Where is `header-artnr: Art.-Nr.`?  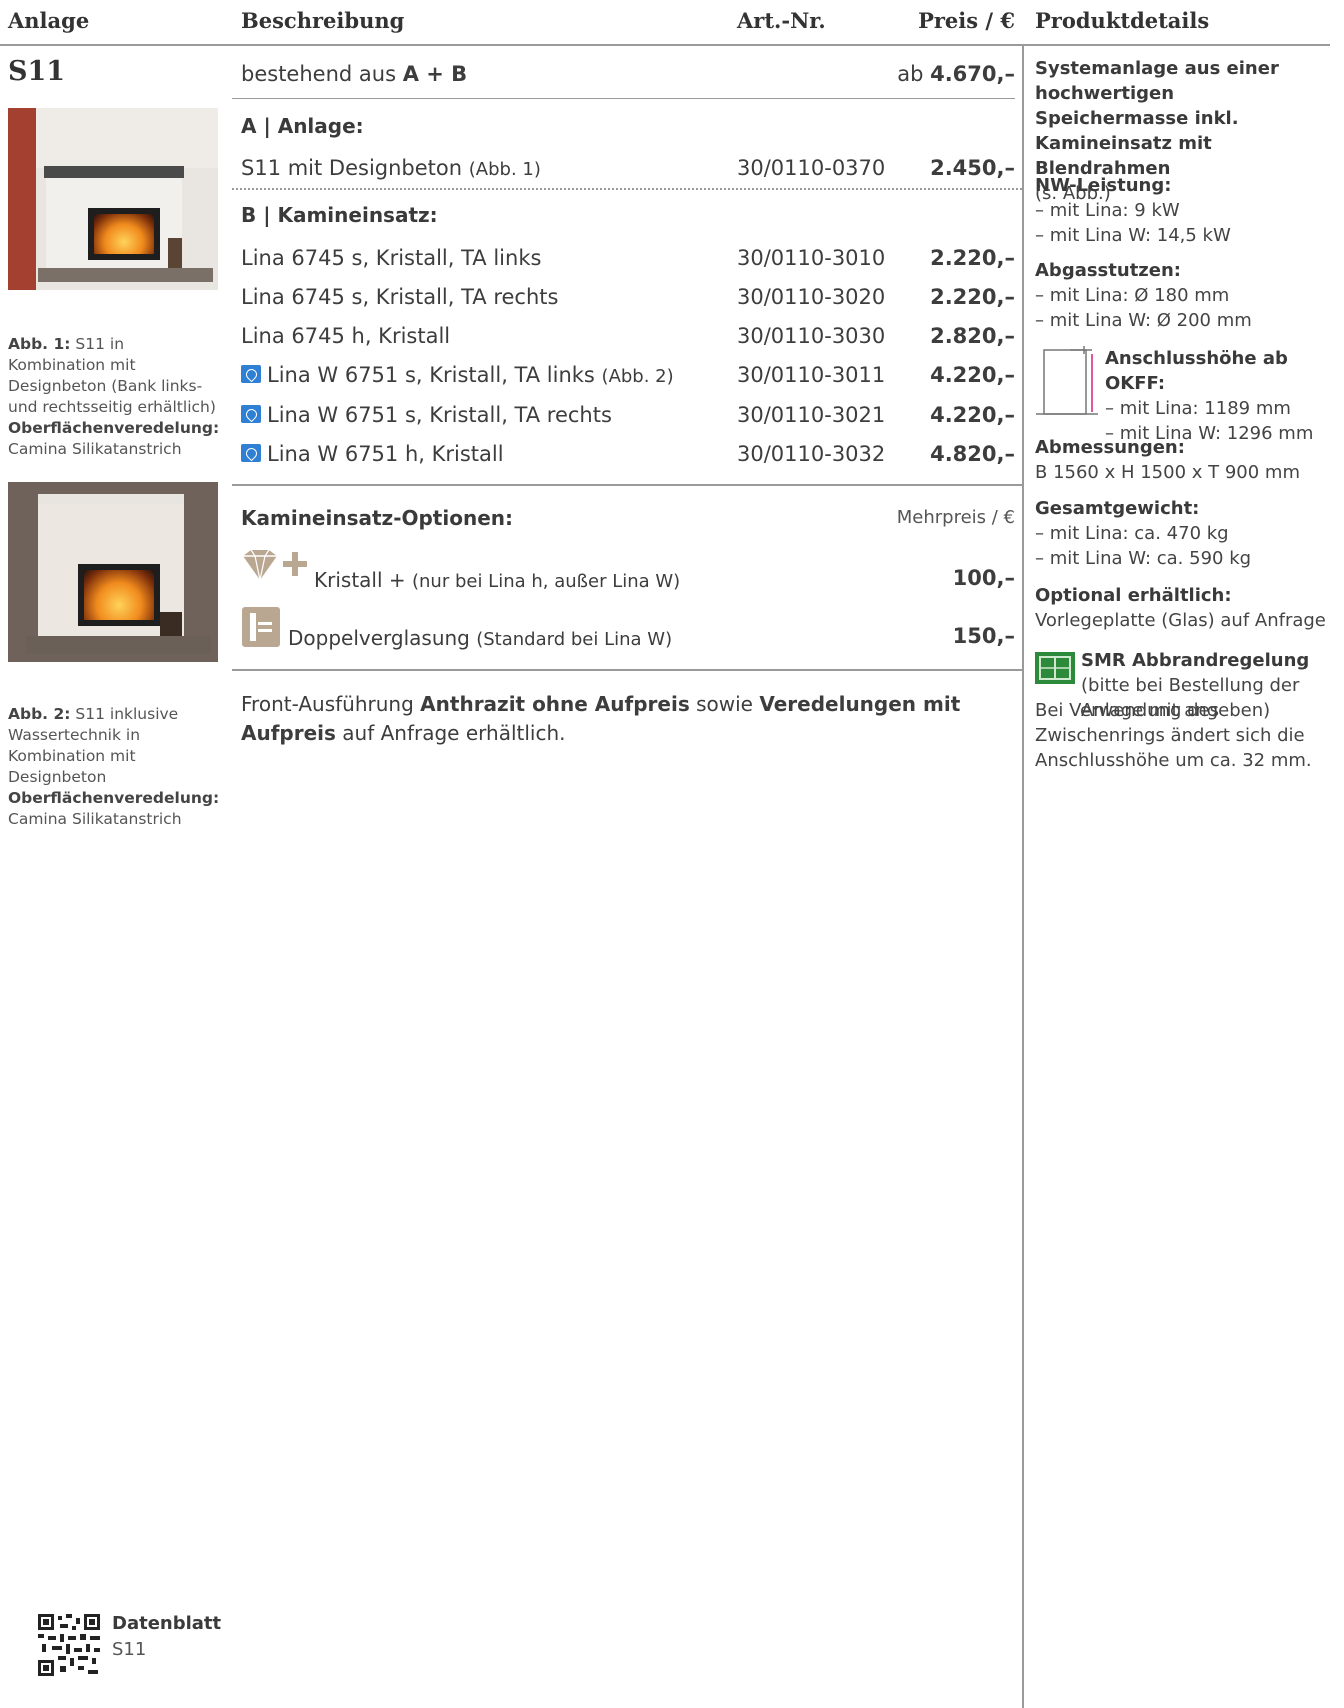 header-artnr: Art.-Nr. is located at coordinates (781, 20).